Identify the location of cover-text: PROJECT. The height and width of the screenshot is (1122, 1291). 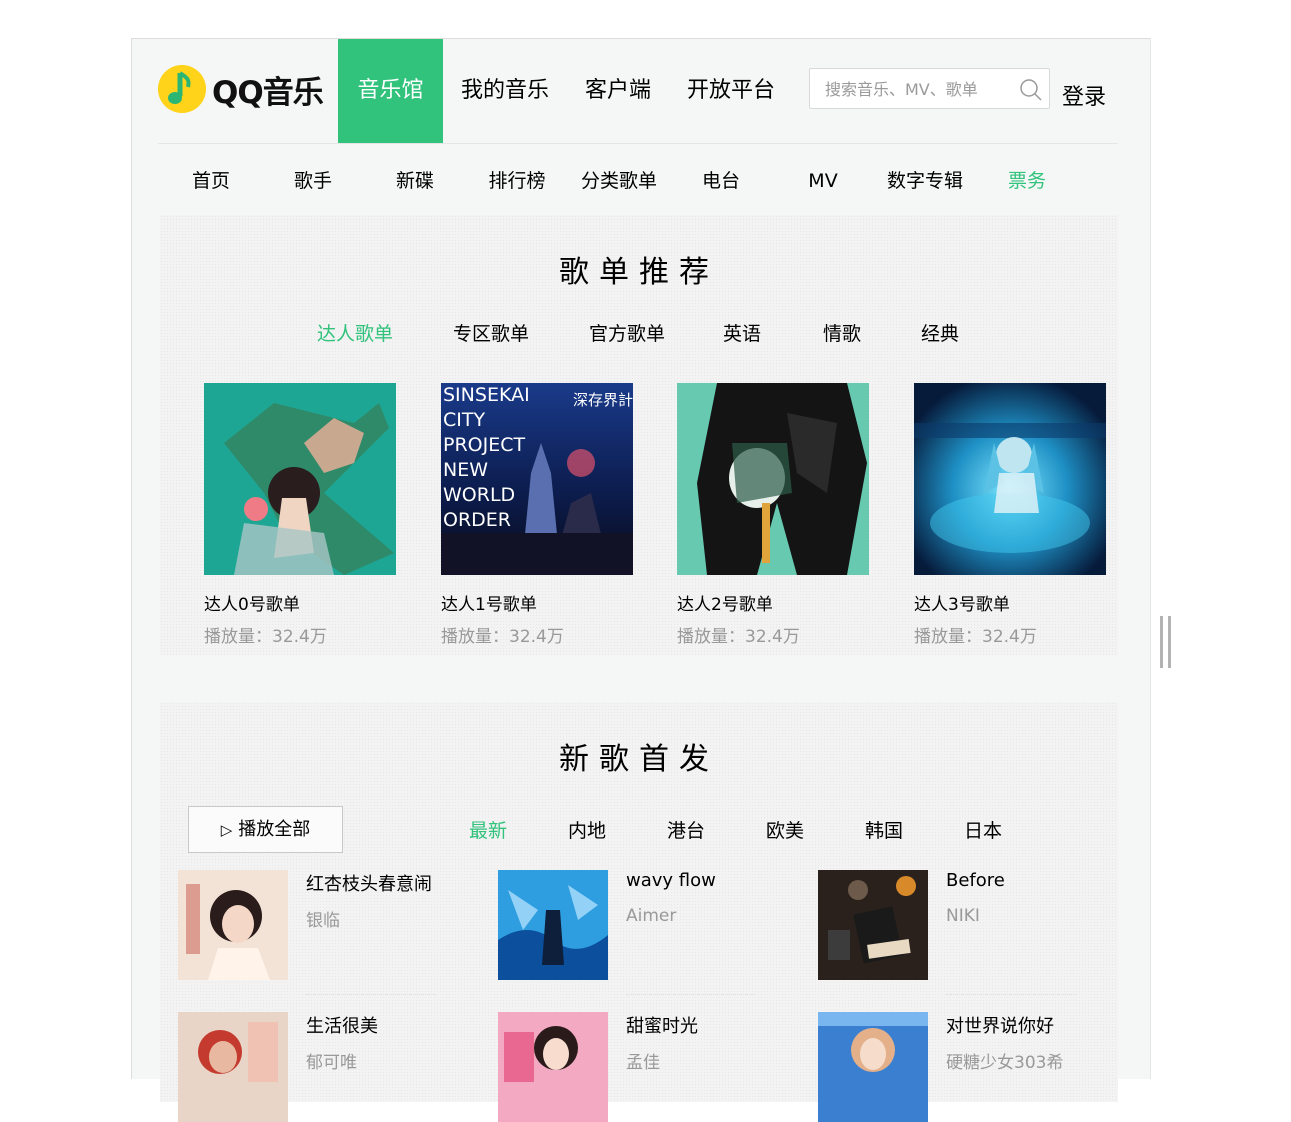
(484, 445).